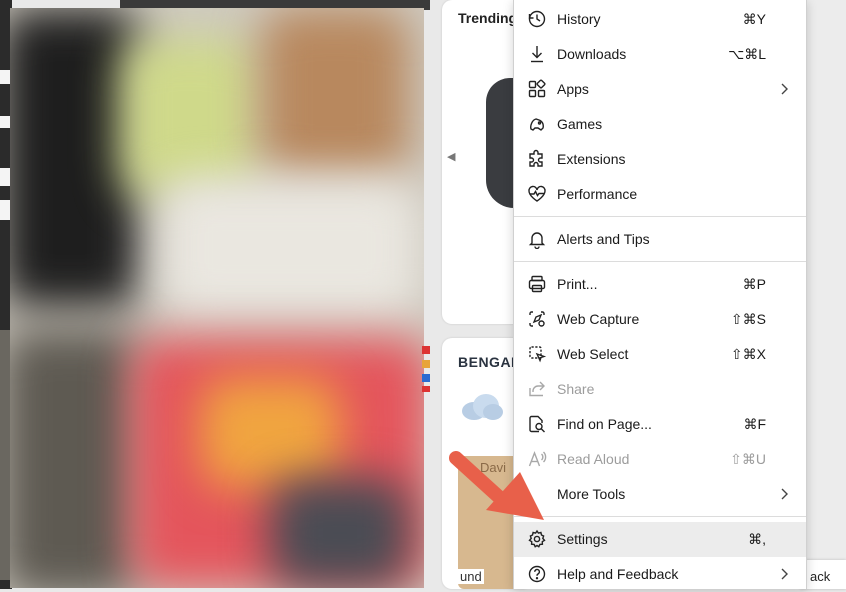 The image size is (846, 592). I want to click on menu-item-shortcut: ⇧⌘U, so click(748, 459).